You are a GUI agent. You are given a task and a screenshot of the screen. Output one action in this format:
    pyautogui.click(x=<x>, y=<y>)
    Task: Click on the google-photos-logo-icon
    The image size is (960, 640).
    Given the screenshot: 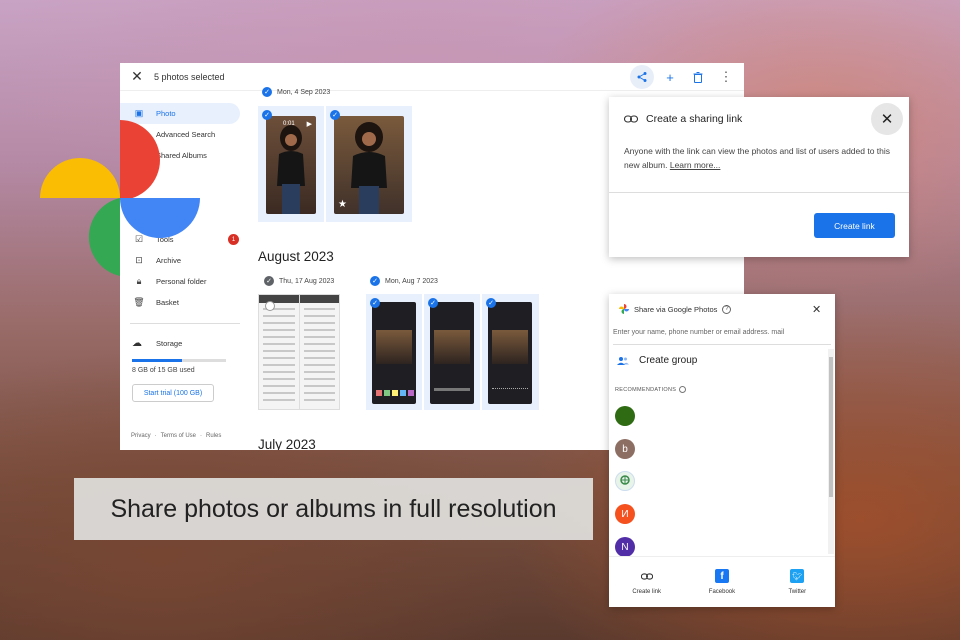 What is the action you would take?
    pyautogui.click(x=120, y=198)
    